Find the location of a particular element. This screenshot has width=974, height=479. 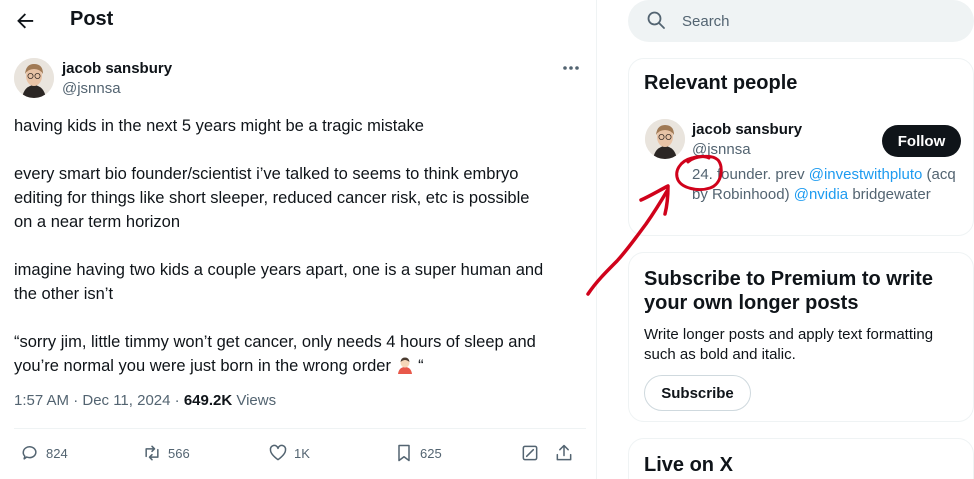

live-title: Live on X is located at coordinates (688, 465).